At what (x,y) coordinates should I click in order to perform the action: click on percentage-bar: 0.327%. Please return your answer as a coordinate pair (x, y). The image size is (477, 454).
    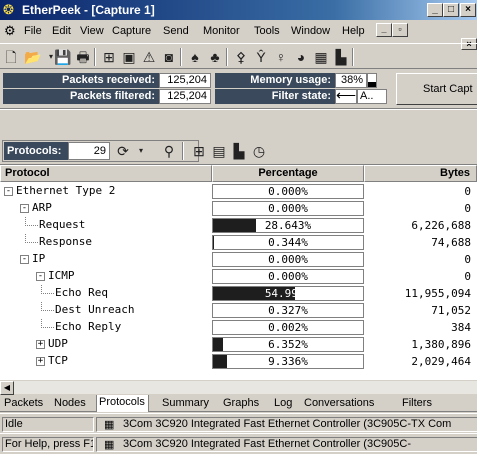
    Looking at the image, I should click on (288, 310).